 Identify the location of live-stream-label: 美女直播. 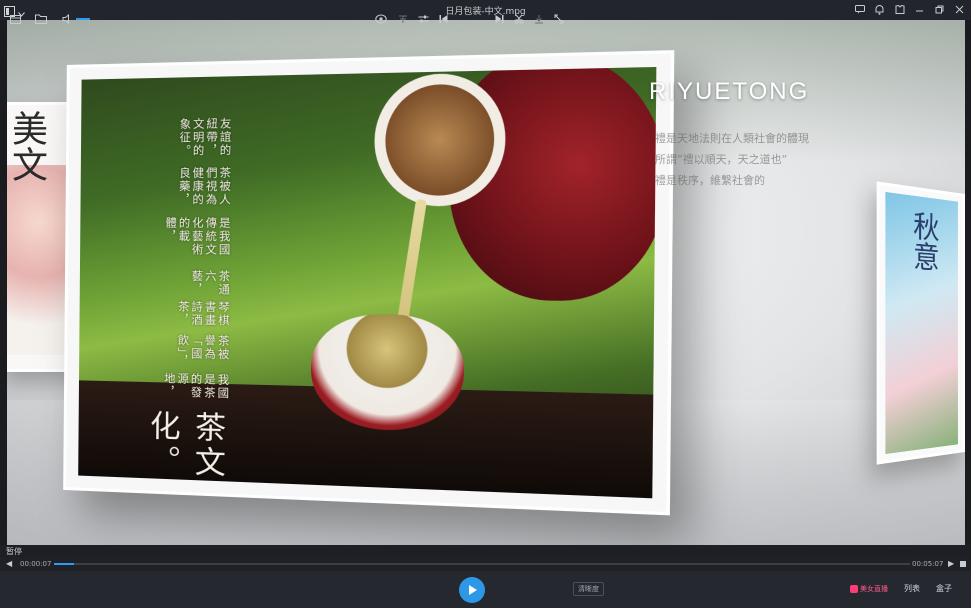
(874, 589).